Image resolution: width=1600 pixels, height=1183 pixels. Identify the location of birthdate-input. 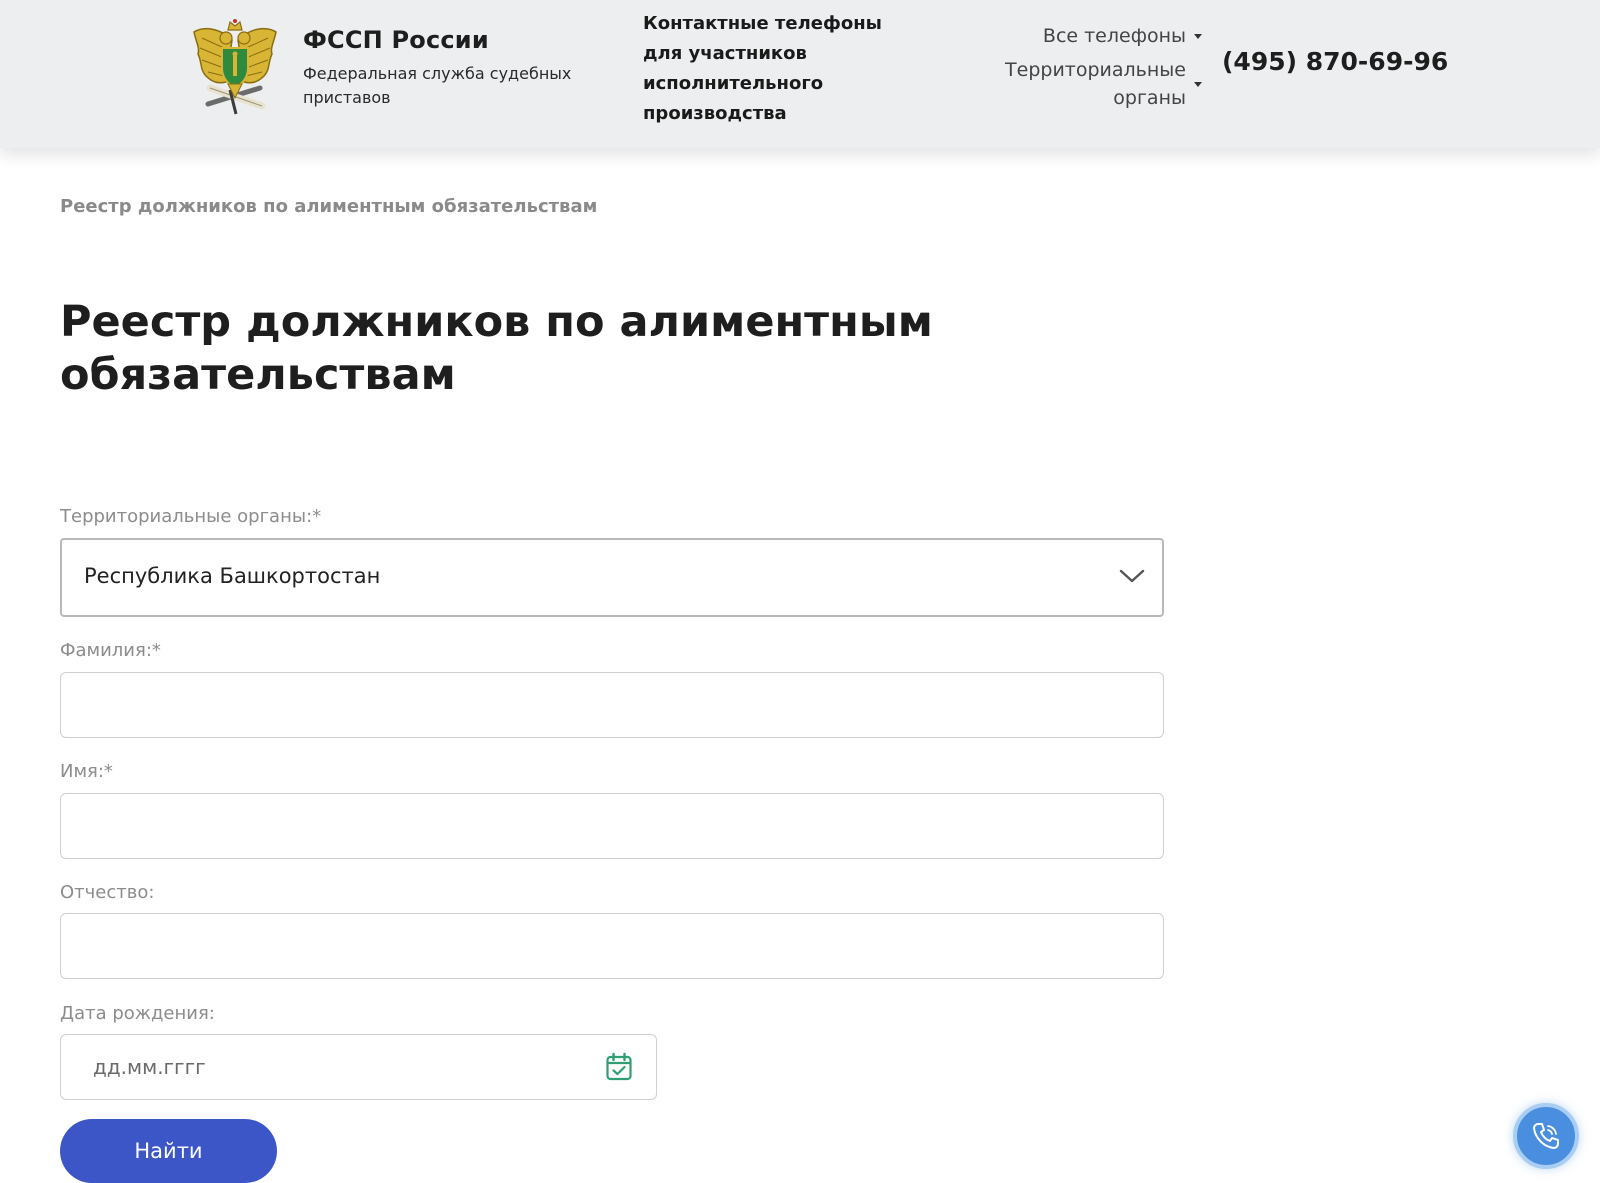
(322, 1067).